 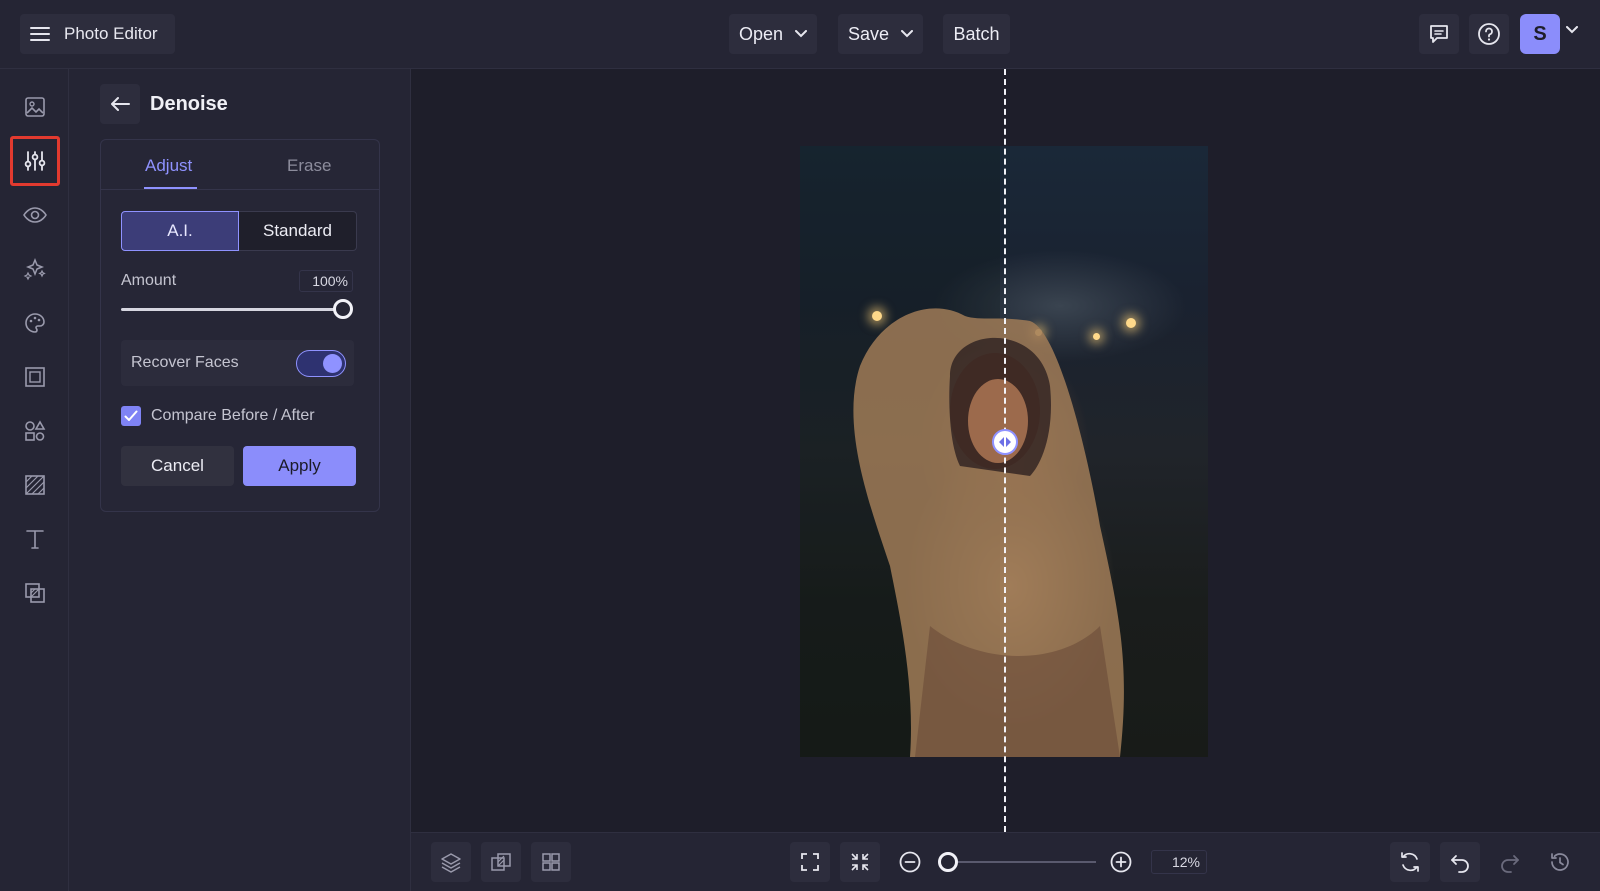 I want to click on undo-icon, so click(x=1460, y=862).